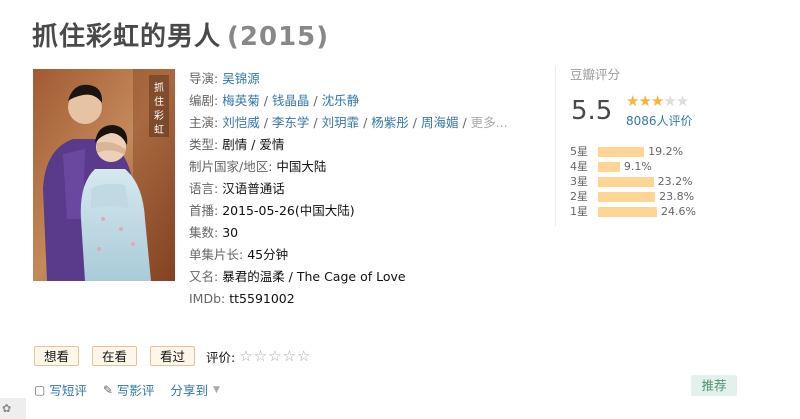 This screenshot has width=800, height=419. I want to click on rating-stars: ★★★★★, so click(657, 101).